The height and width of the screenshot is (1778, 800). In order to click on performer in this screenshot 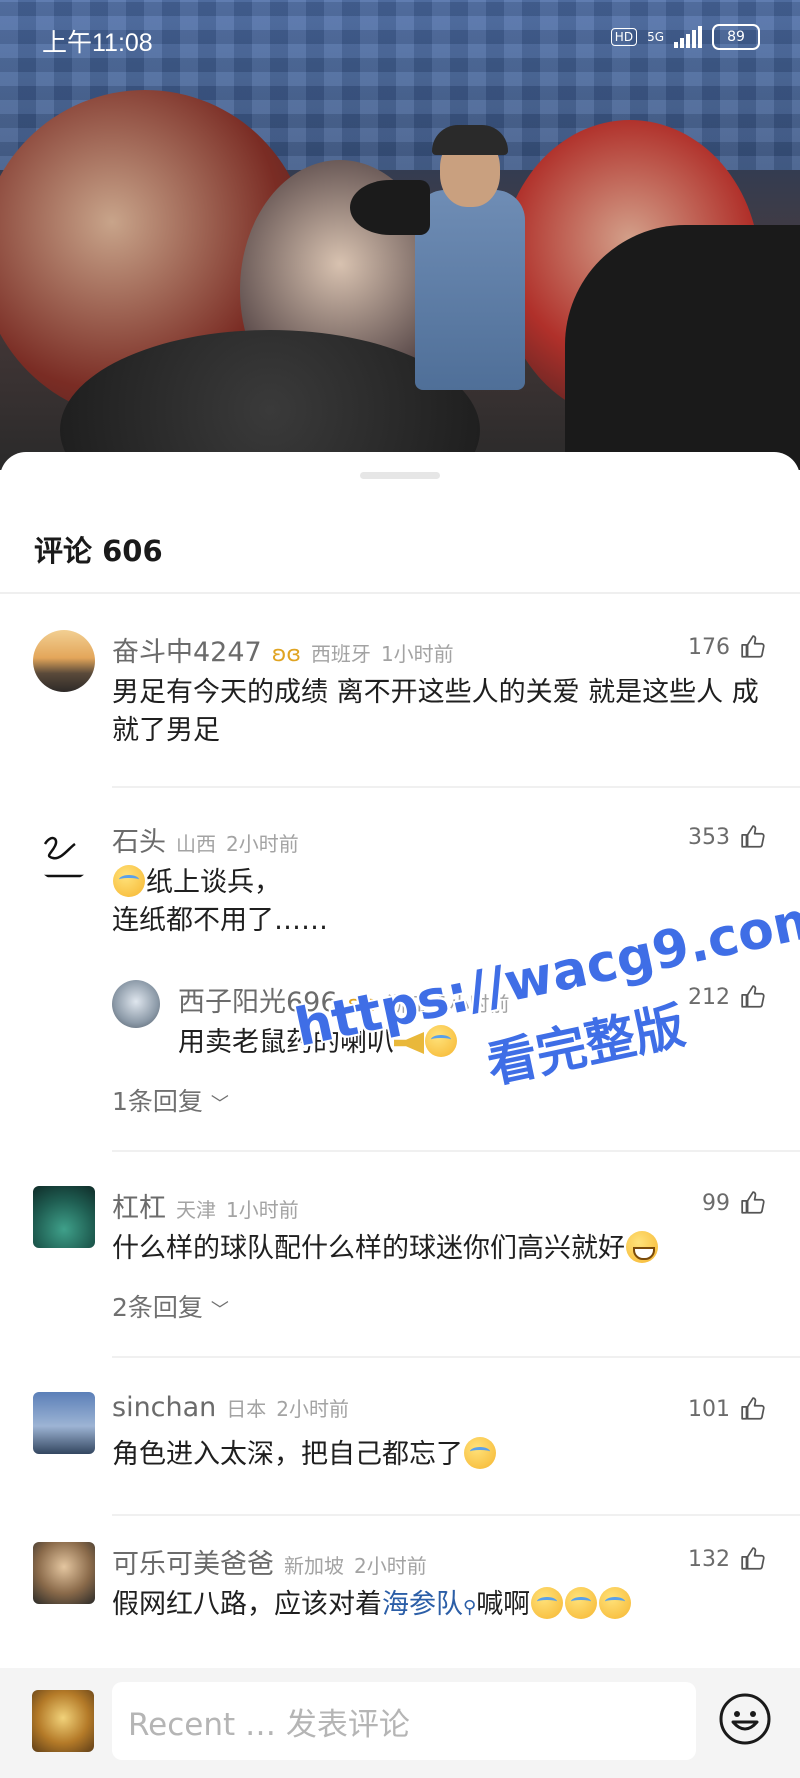, I will do `click(470, 290)`.